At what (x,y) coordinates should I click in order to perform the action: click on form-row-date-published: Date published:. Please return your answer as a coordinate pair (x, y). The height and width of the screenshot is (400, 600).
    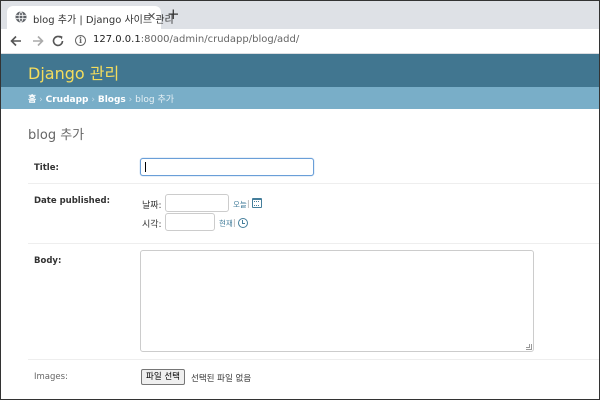
    Looking at the image, I should click on (313, 214).